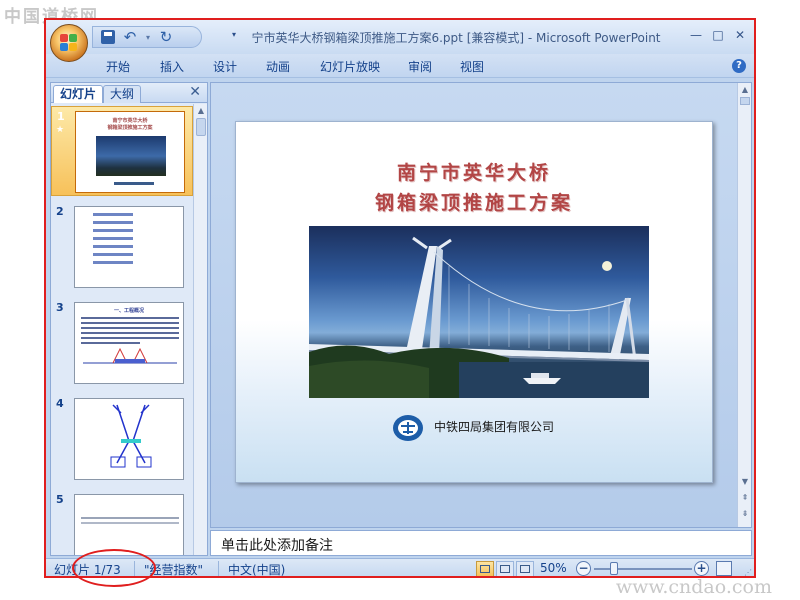 The height and width of the screenshot is (600, 800). I want to click on thumb-text-lines, so click(130, 332).